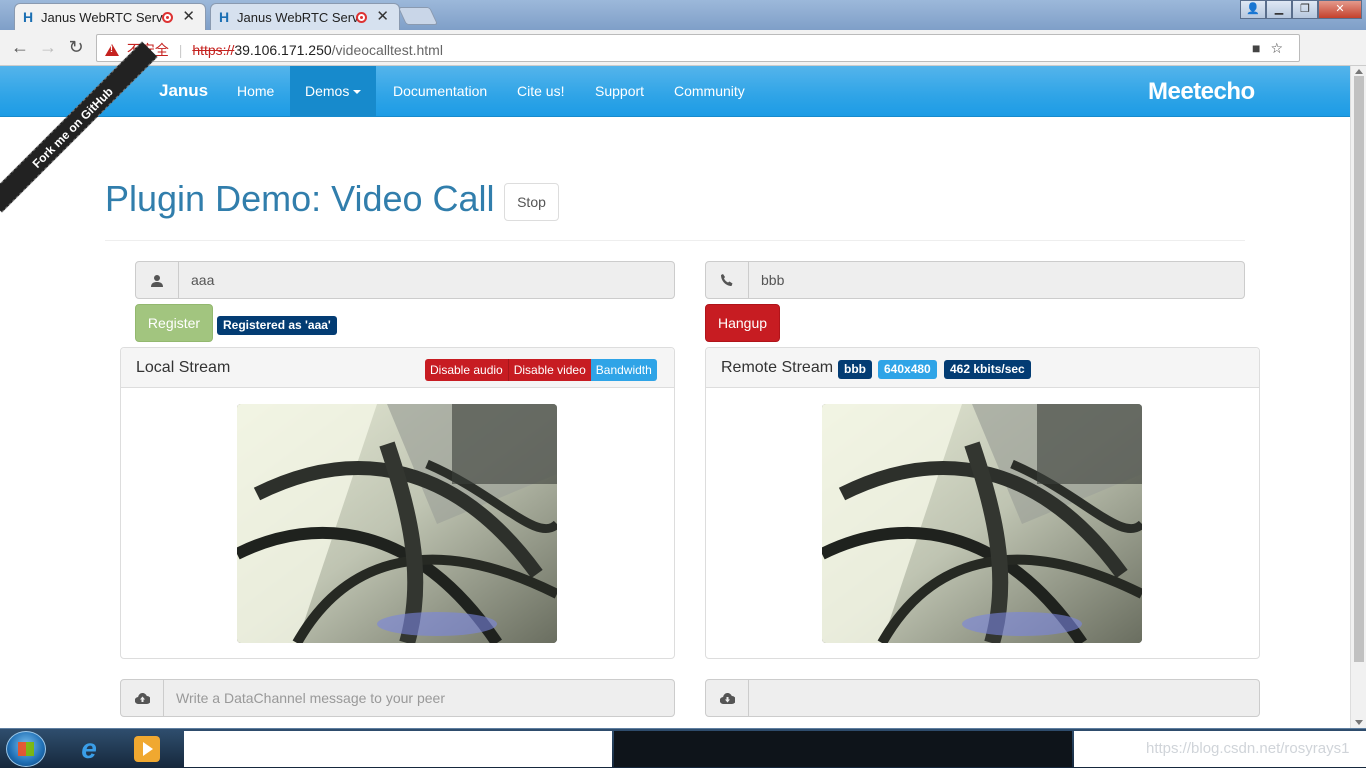 The image size is (1366, 768). Describe the element at coordinates (1359, 71) in the screenshot. I see `scroll-up-icon` at that location.